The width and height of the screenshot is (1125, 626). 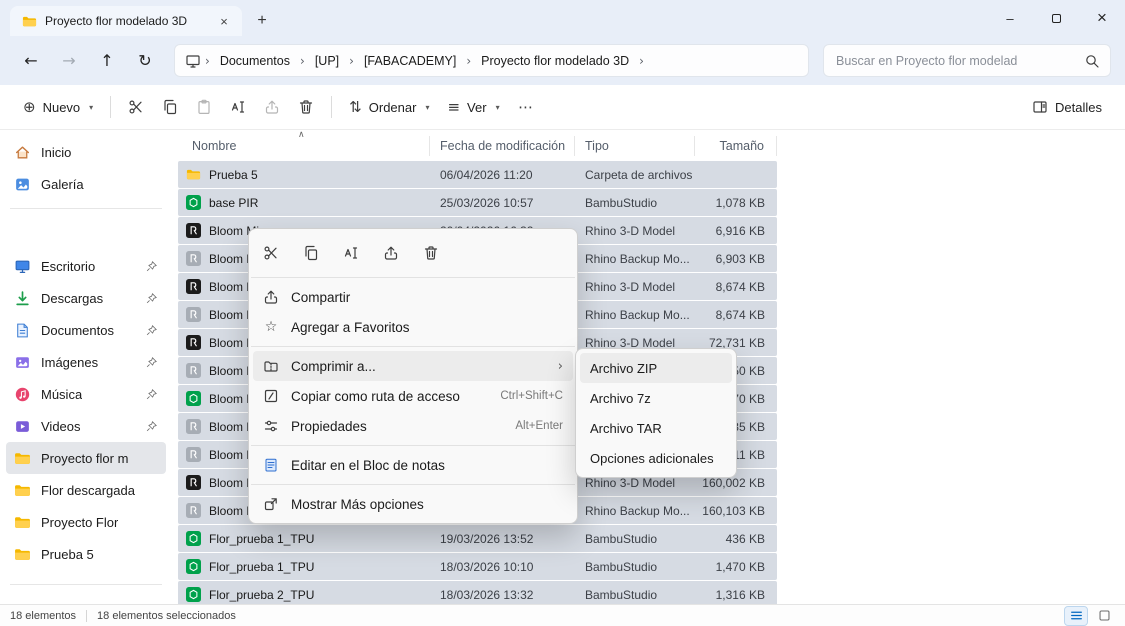 I want to click on large-icons-view-button, so click(x=1104, y=616).